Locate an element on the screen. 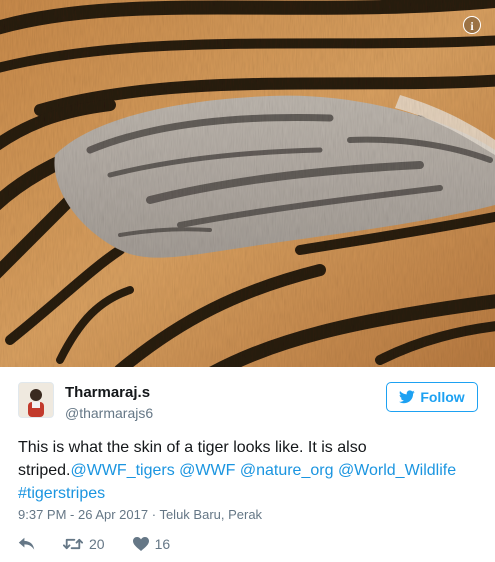 The height and width of the screenshot is (562, 495). retweet-icon is located at coordinates (73, 544).